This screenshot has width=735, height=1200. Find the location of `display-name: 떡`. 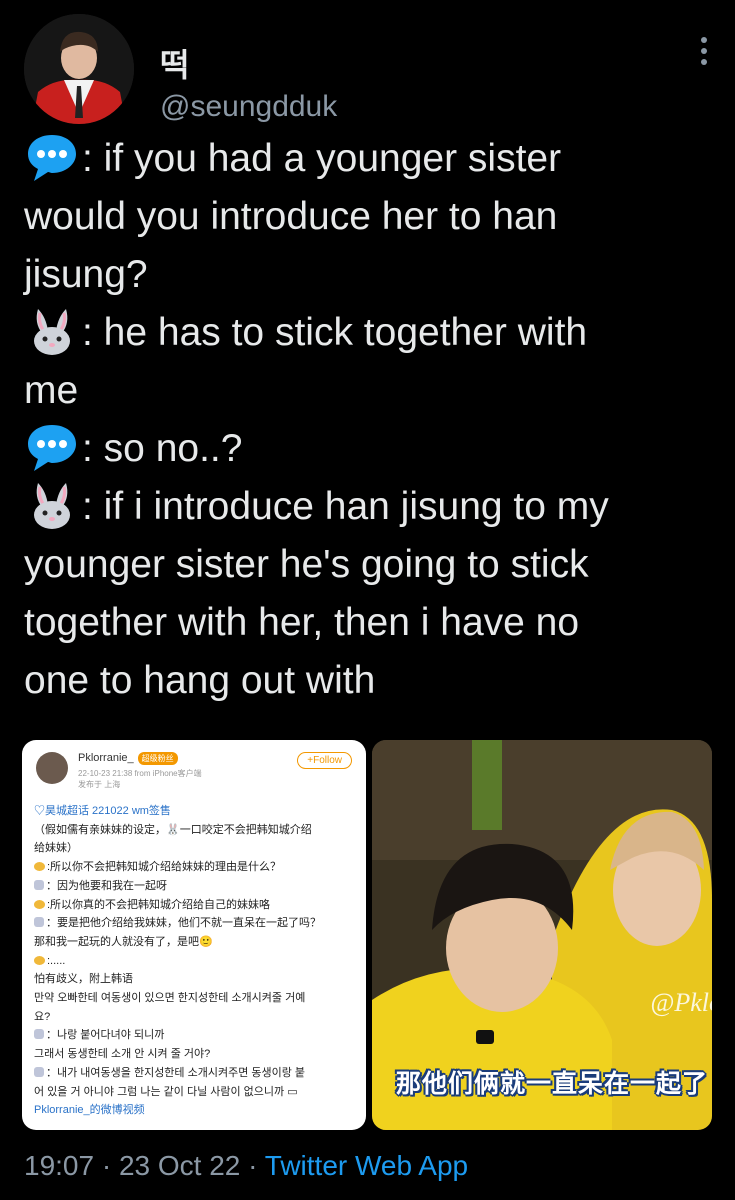

display-name: 떡 is located at coordinates (174, 63).